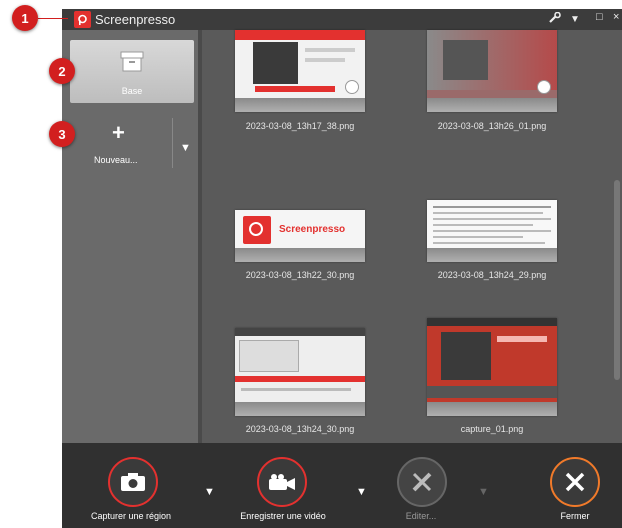  What do you see at coordinates (599, 17) in the screenshot?
I see `maximize-icon: □` at bounding box center [599, 17].